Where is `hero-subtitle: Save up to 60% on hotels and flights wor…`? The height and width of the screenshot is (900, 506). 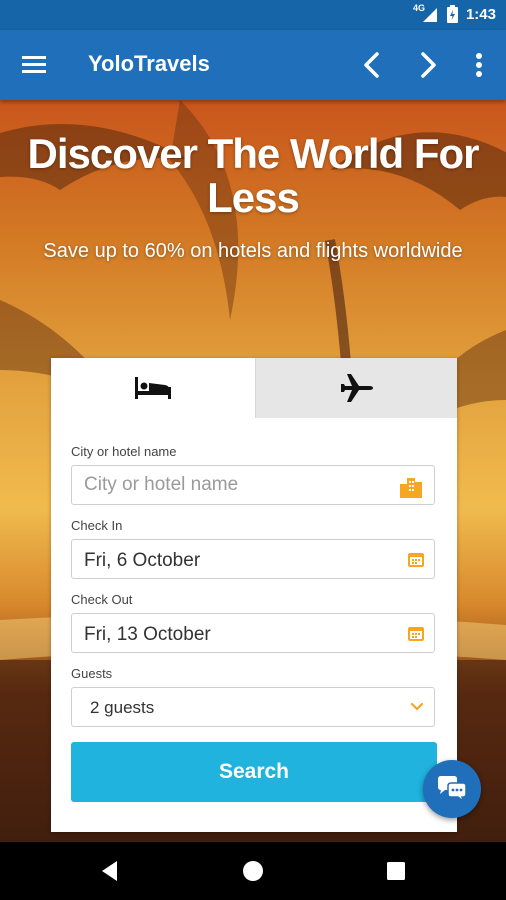
hero-subtitle: Save up to 60% on hotels and flights wor… is located at coordinates (253, 251).